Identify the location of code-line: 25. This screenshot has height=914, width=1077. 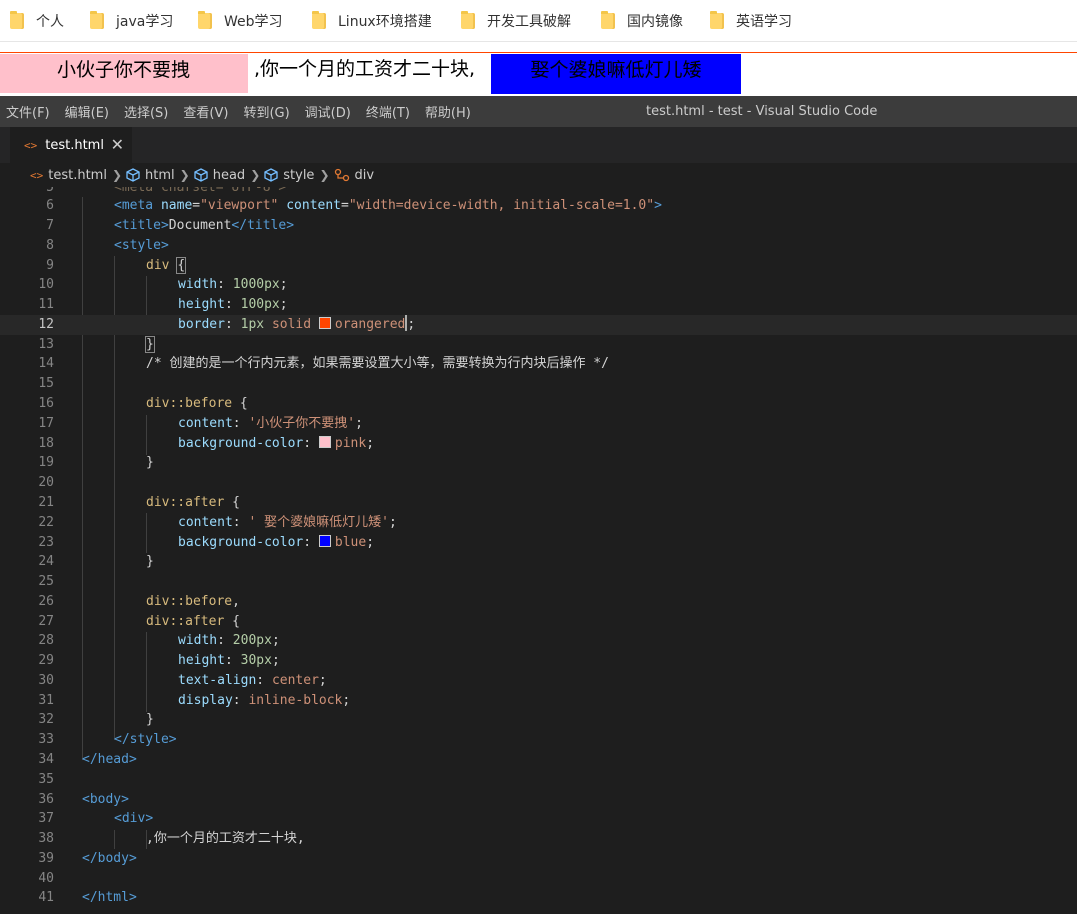
(46, 581).